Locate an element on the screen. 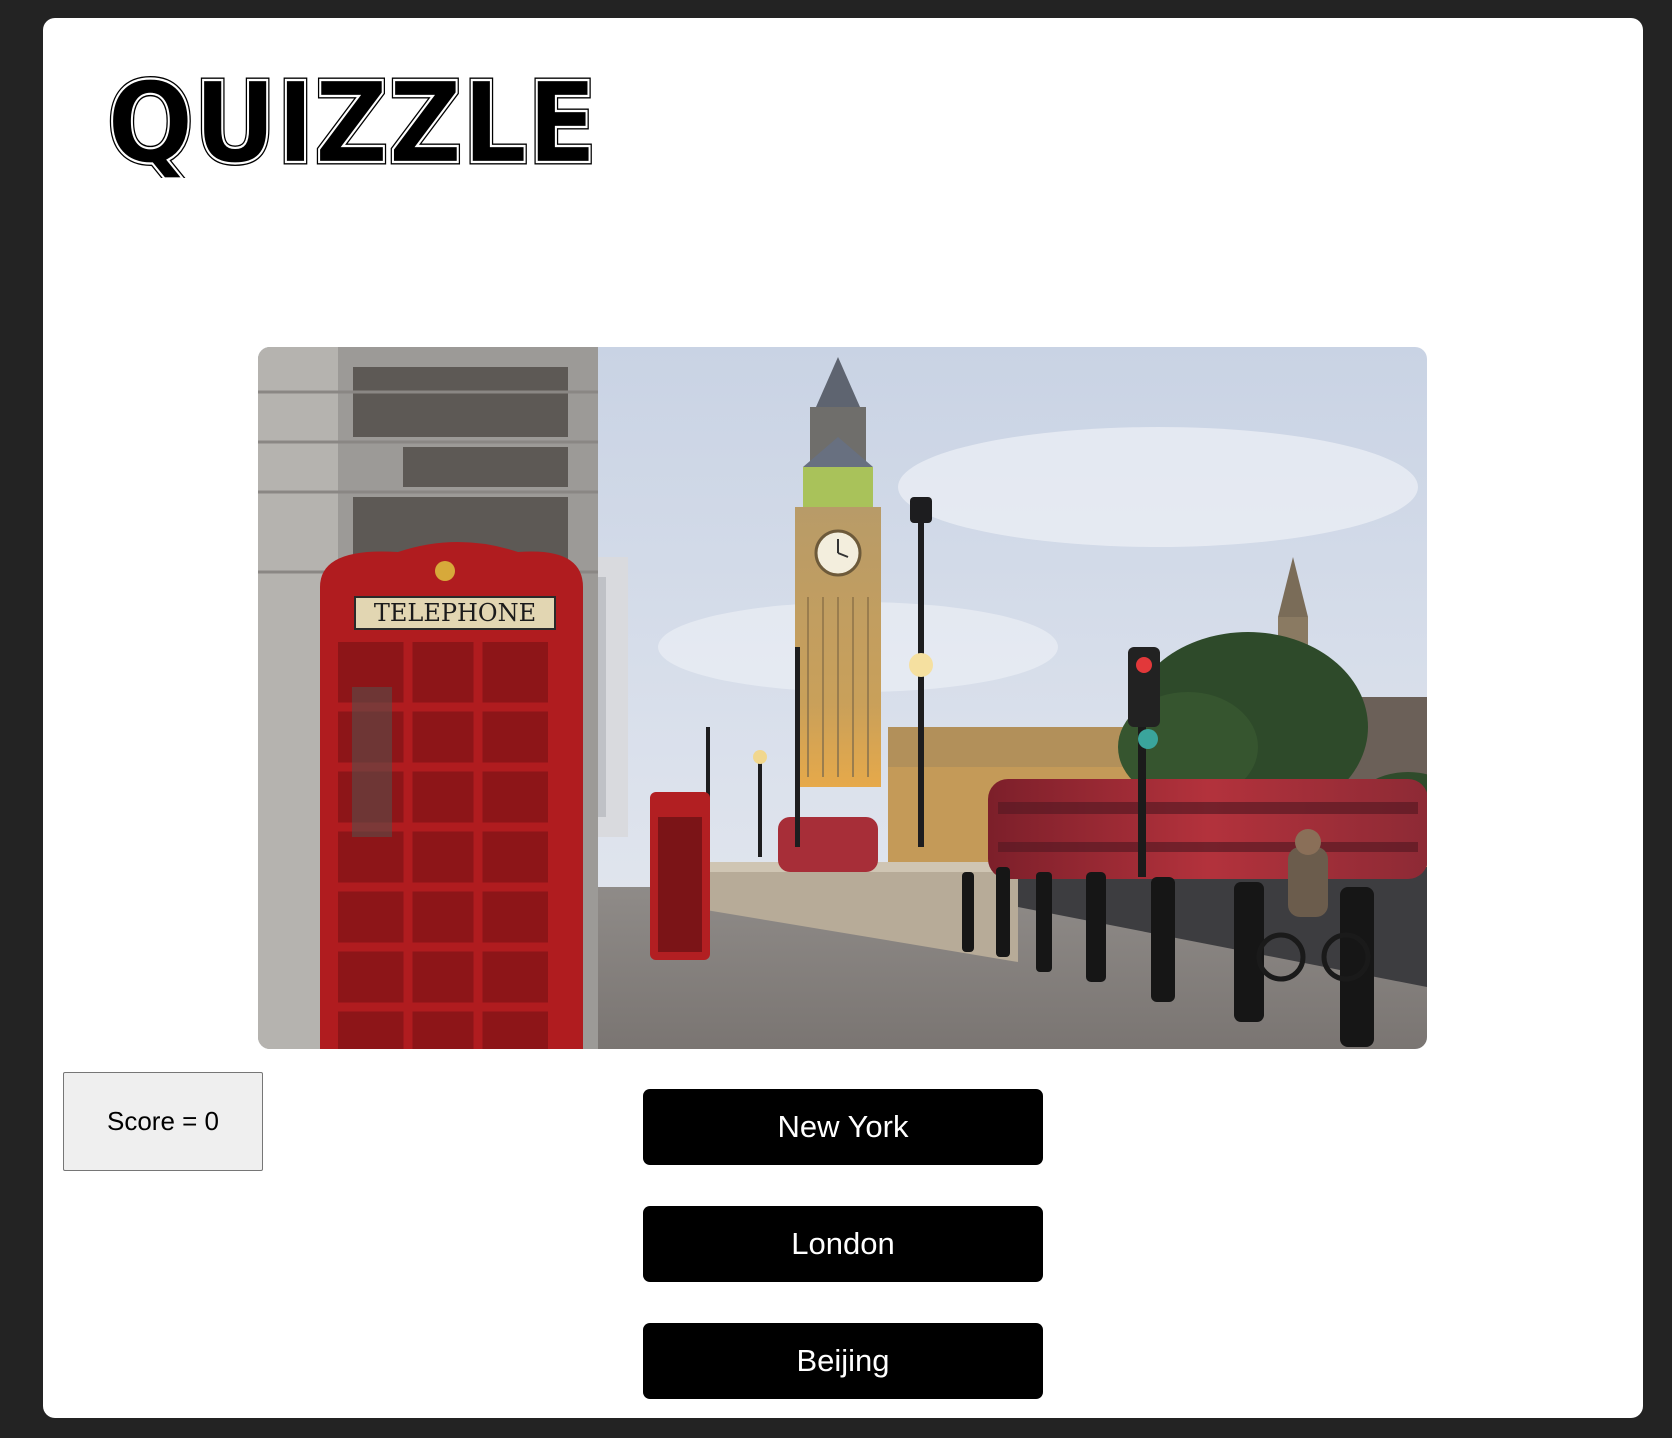  quizzle-logo: QUIZZLE QUIZZLE is located at coordinates (353, 124).